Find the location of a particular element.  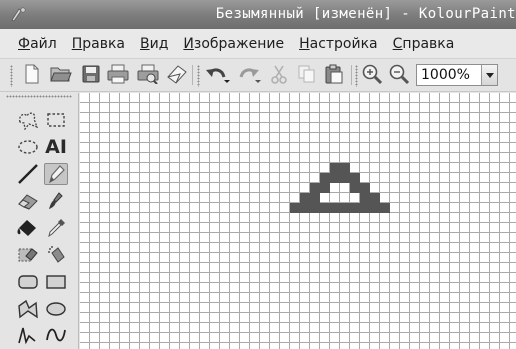

elliptical-selection-icon is located at coordinates (28, 147).